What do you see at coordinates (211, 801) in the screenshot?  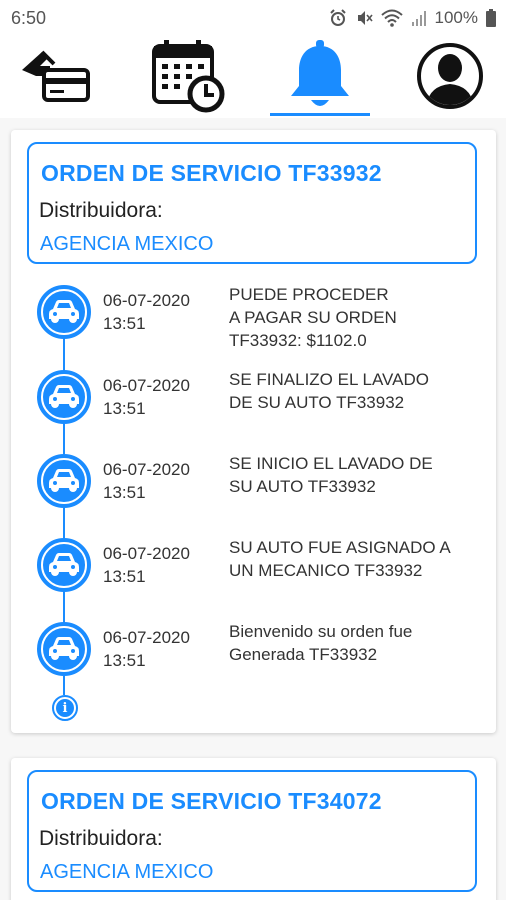 I see `order-title: ORDEN DE SERVICIO TF34072` at bounding box center [211, 801].